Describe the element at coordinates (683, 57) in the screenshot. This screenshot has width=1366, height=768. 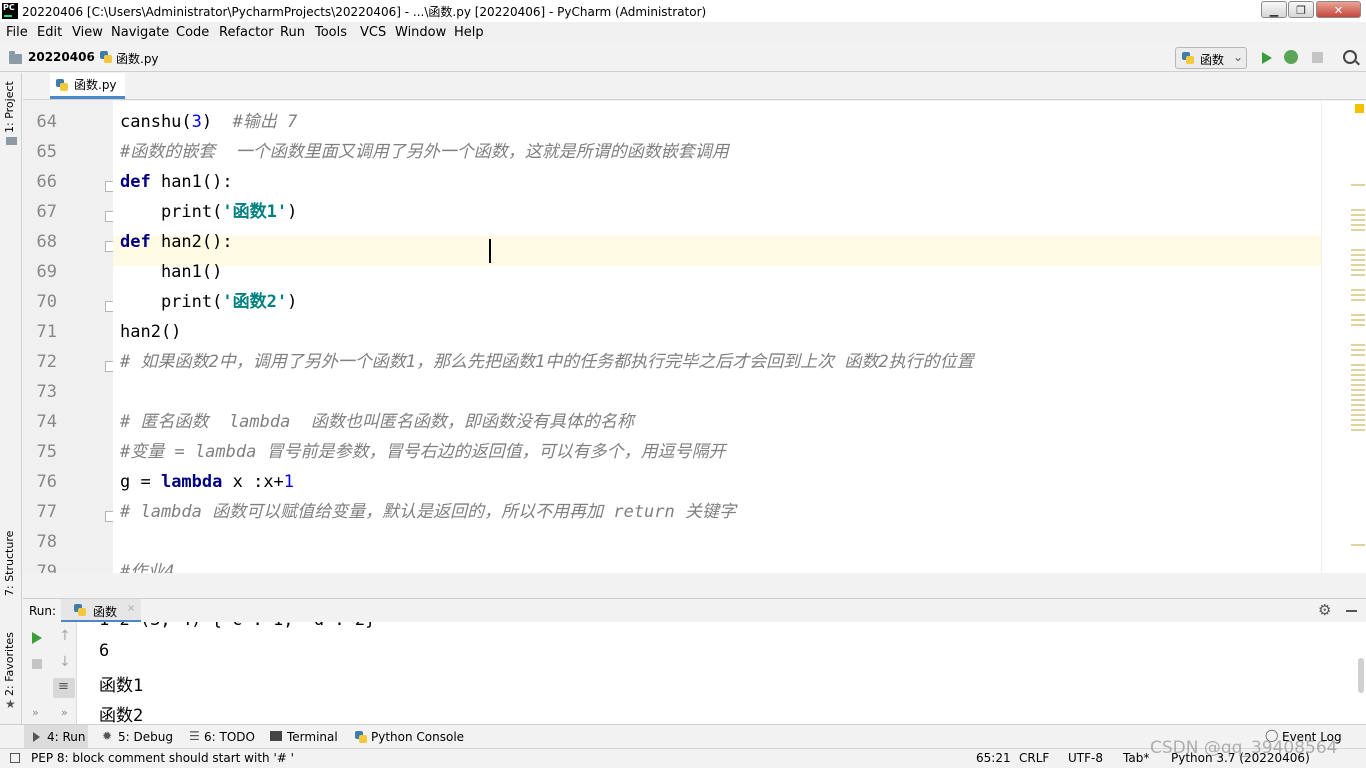
I see `navigation-bar: 20220406 › 函数.py` at that location.